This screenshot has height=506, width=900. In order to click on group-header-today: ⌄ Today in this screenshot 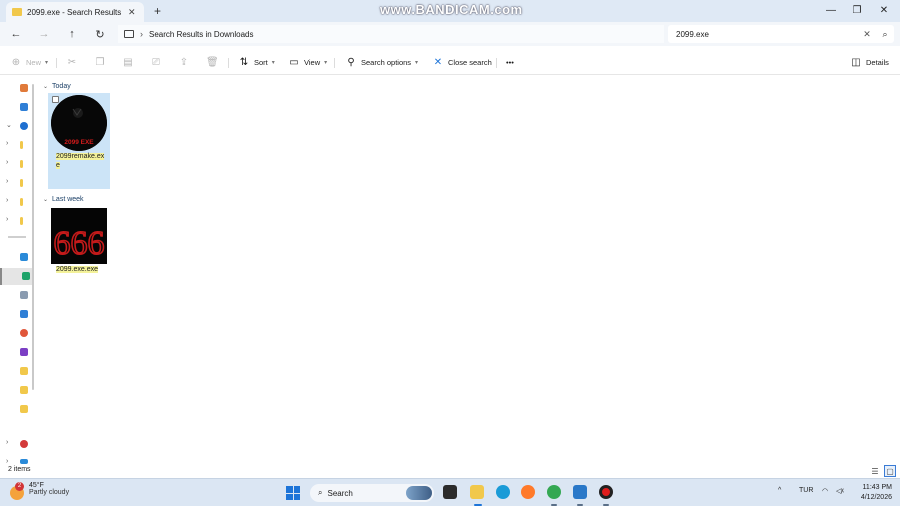, I will do `click(57, 86)`.